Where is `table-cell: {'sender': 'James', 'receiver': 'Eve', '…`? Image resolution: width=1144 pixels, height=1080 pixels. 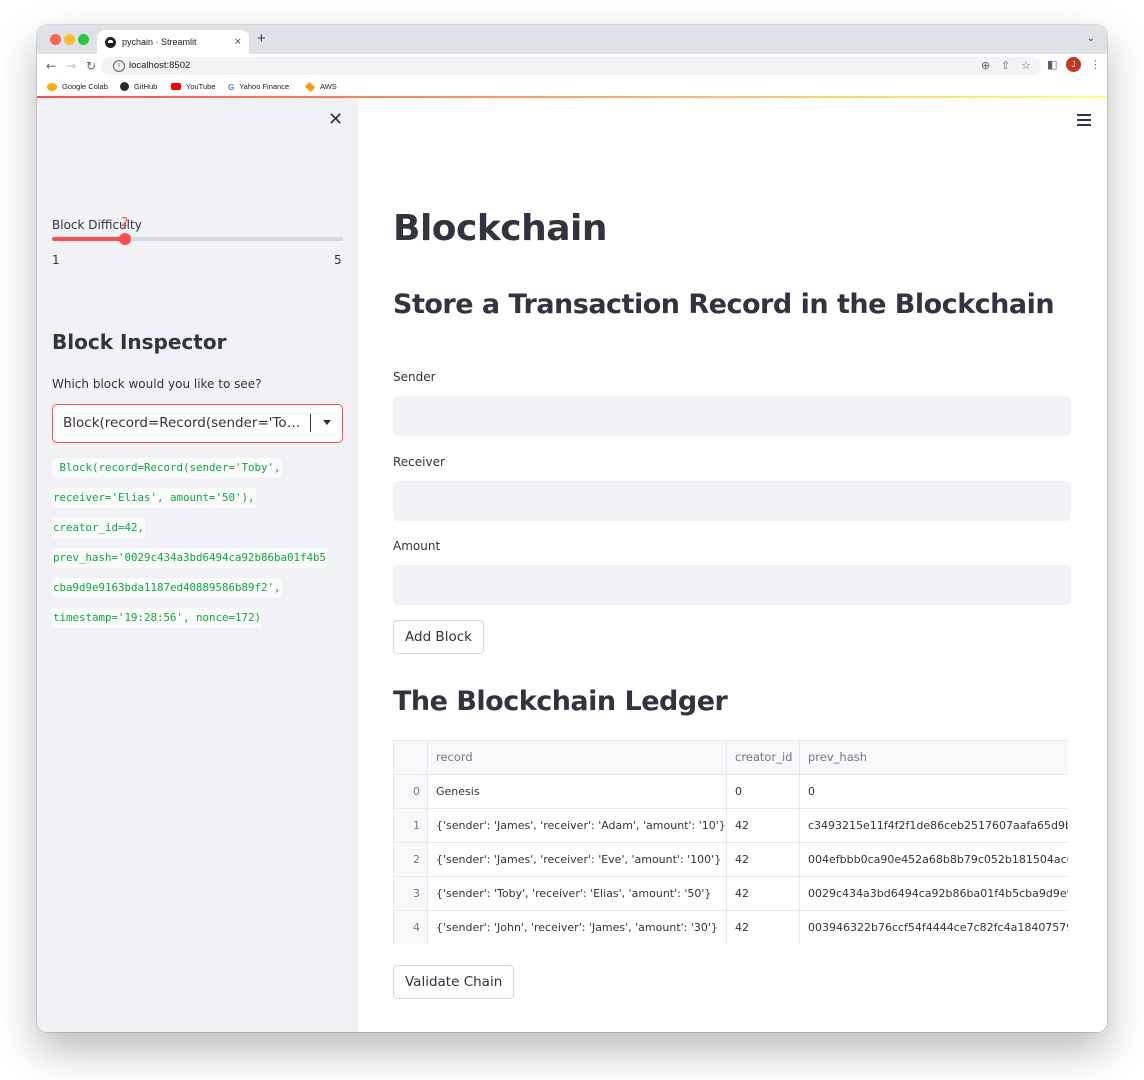 table-cell: {'sender': 'James', 'receiver': 'Eve', '… is located at coordinates (577, 859).